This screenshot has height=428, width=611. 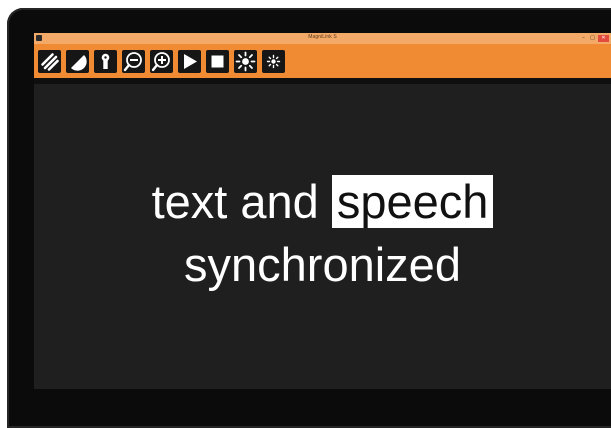 What do you see at coordinates (322, 61) in the screenshot?
I see `toolbar` at bounding box center [322, 61].